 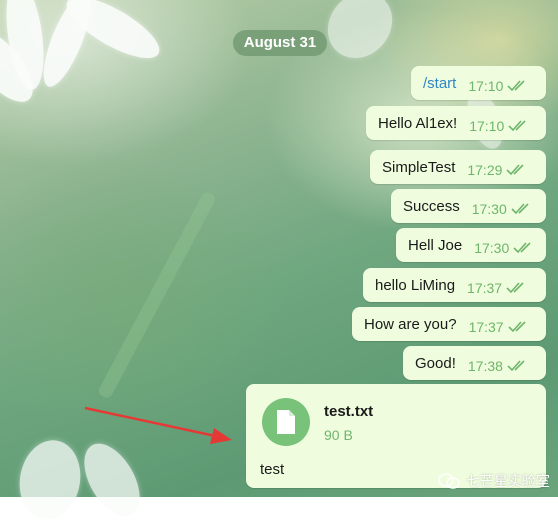 I want to click on file-name: test.txt, so click(x=348, y=411).